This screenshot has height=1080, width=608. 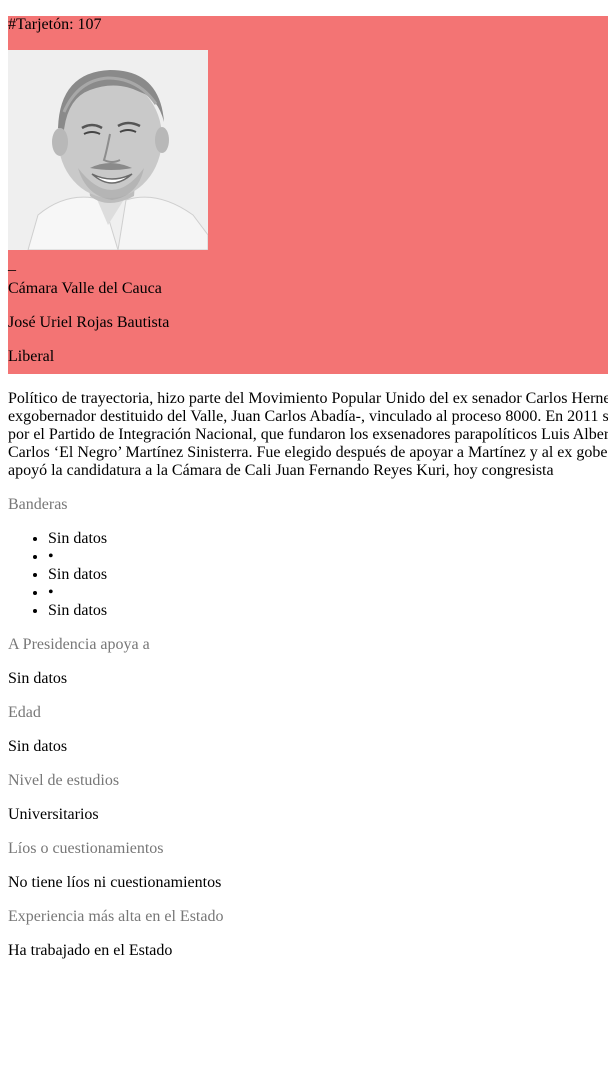 What do you see at coordinates (86, 848) in the screenshot?
I see `lios-label: Líos o cuestionamientos` at bounding box center [86, 848].